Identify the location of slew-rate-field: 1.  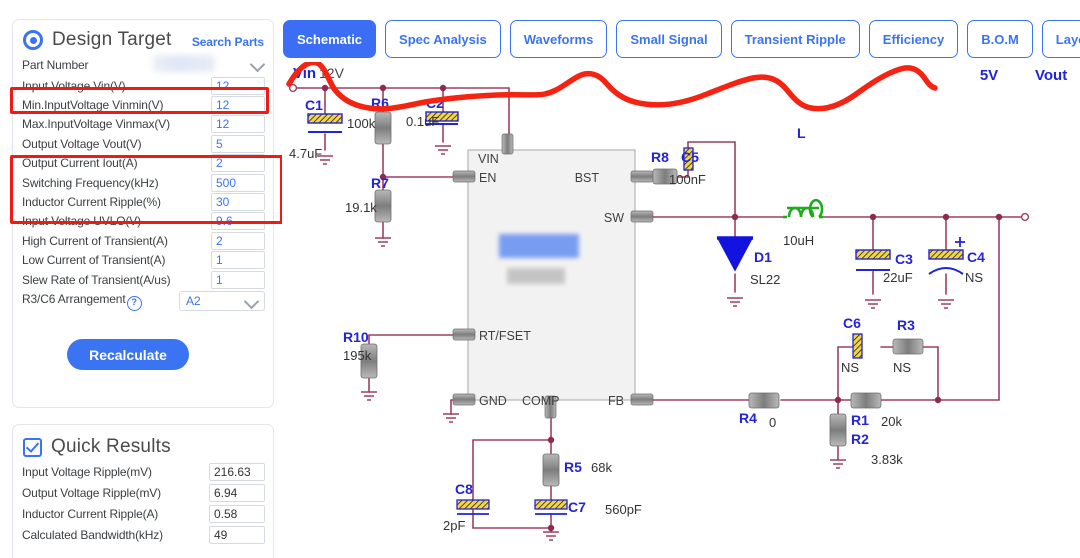
(238, 279).